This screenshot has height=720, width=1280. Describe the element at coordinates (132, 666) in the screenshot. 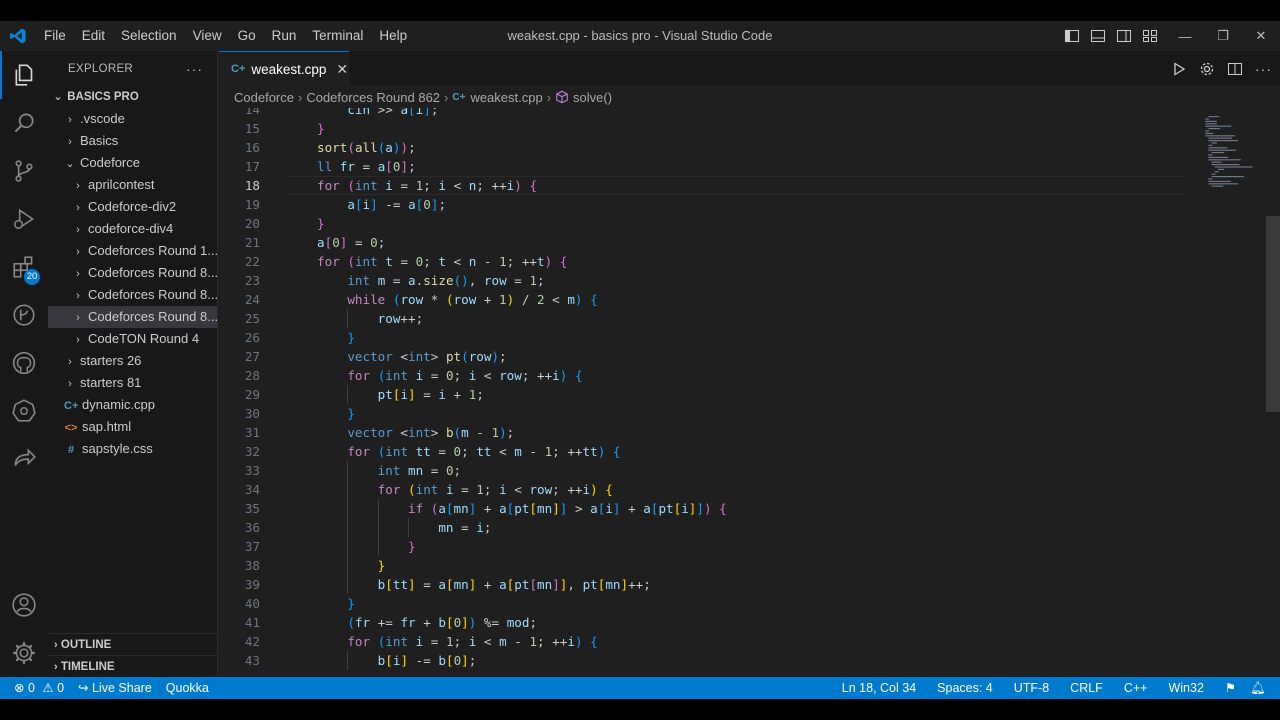

I see `timeline-section: › TIMELINE` at that location.